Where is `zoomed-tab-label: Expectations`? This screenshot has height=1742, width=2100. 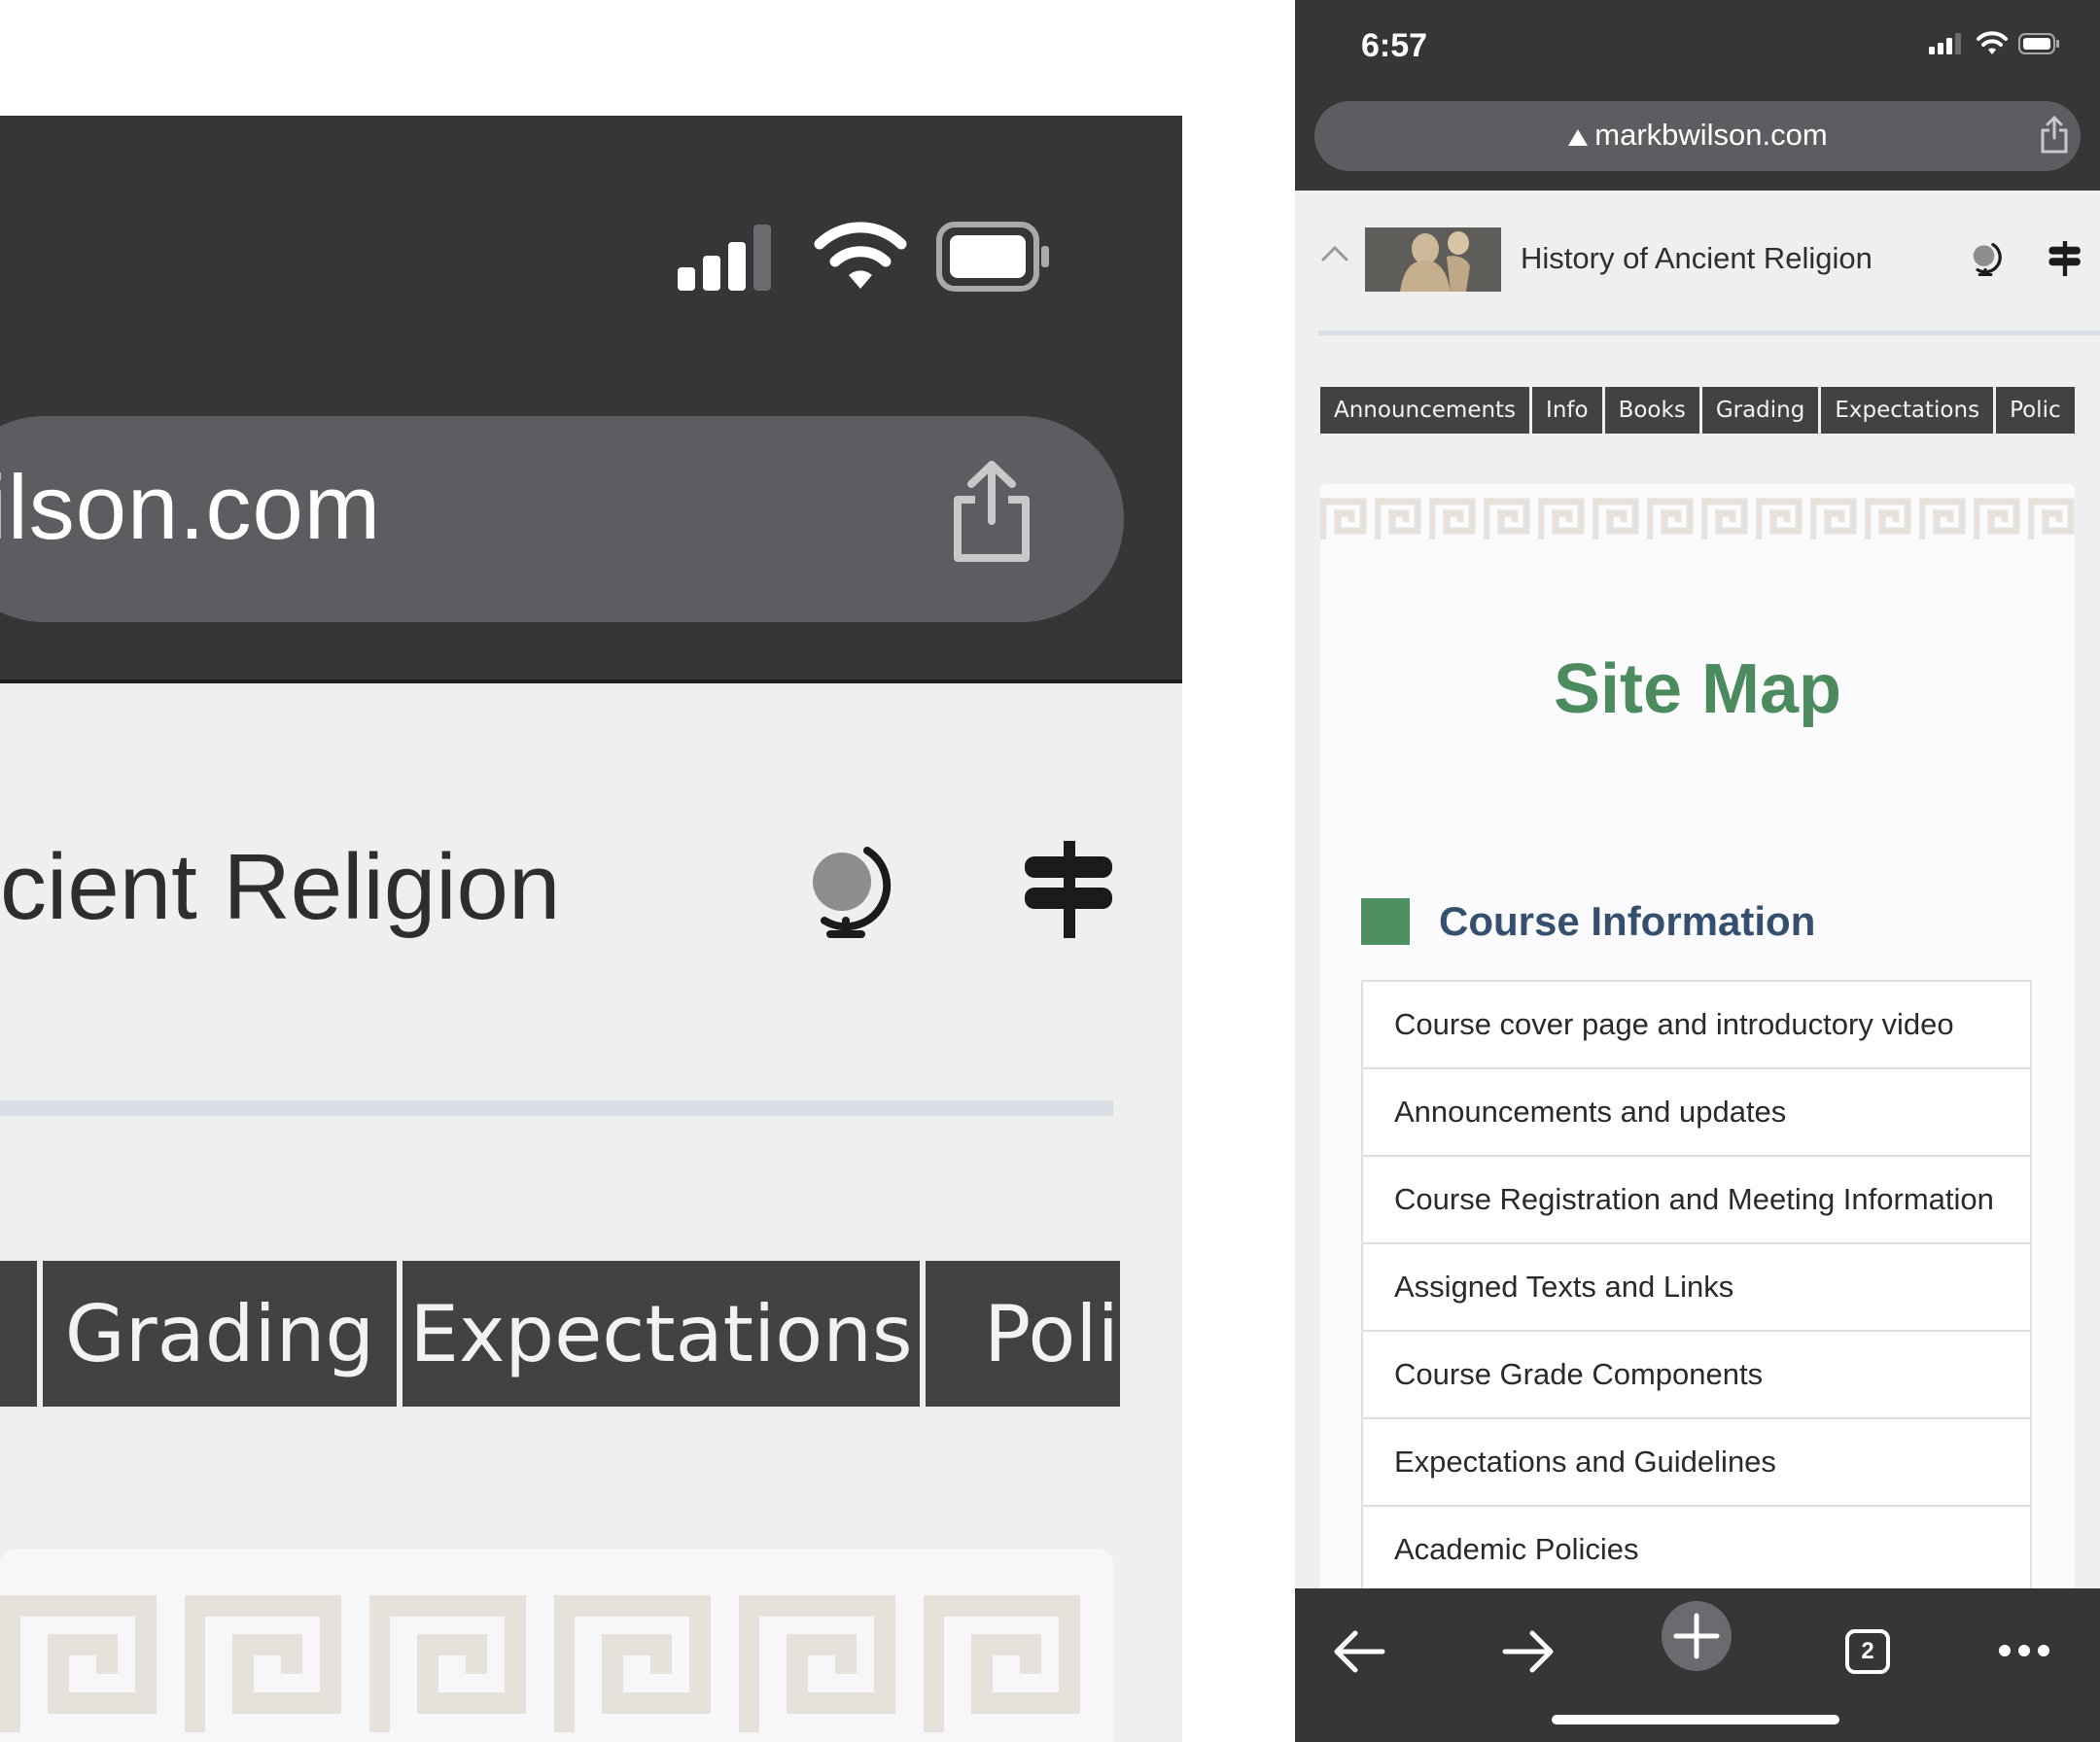 zoomed-tab-label: Expectations is located at coordinates (661, 1333).